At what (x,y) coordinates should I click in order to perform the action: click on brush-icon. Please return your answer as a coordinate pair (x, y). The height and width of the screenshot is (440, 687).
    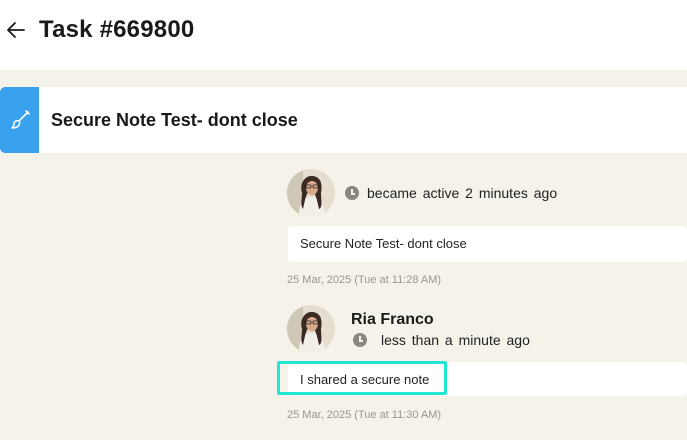
    Looking at the image, I should click on (20, 119).